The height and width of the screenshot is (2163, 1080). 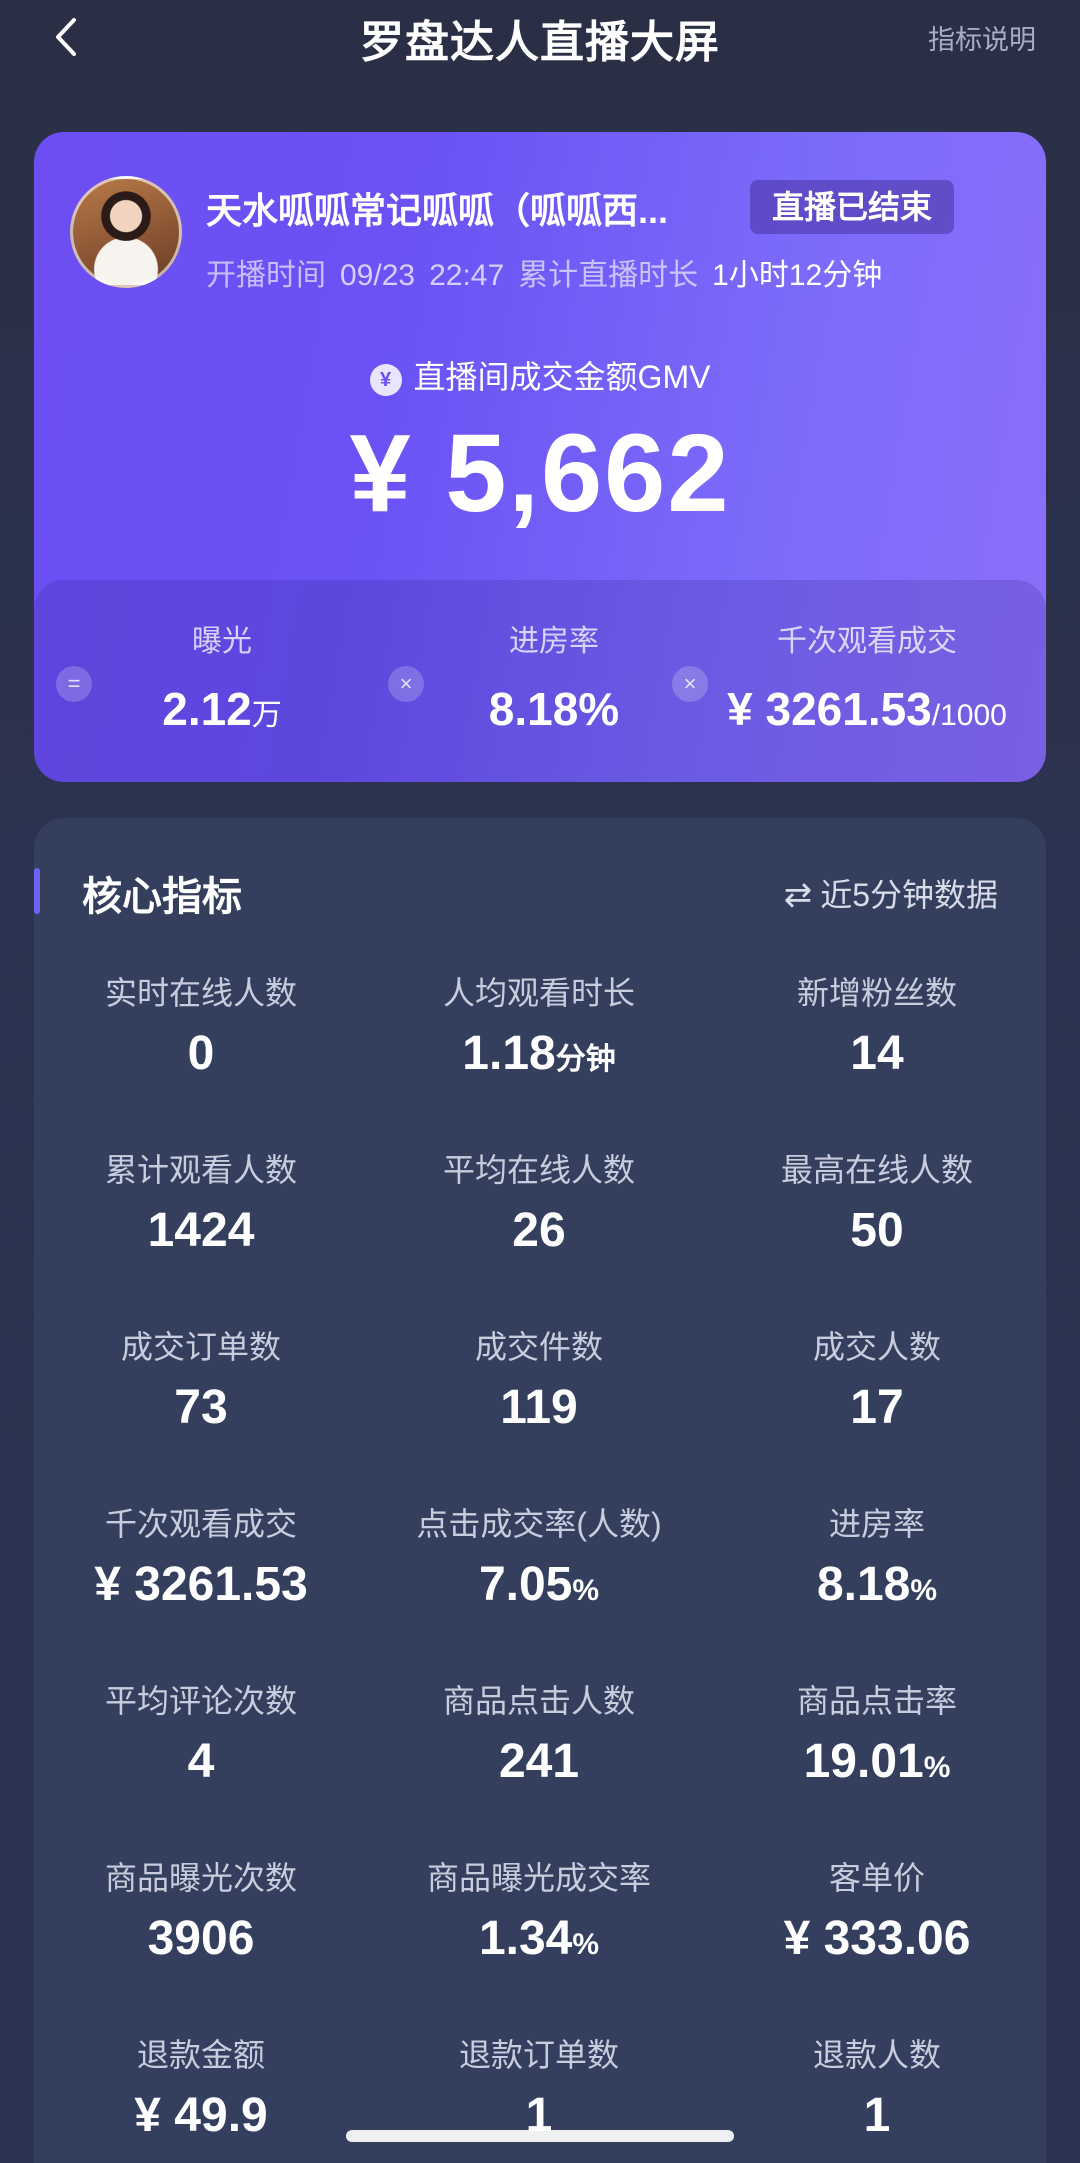 I want to click on start-date: 09/23, so click(x=378, y=275).